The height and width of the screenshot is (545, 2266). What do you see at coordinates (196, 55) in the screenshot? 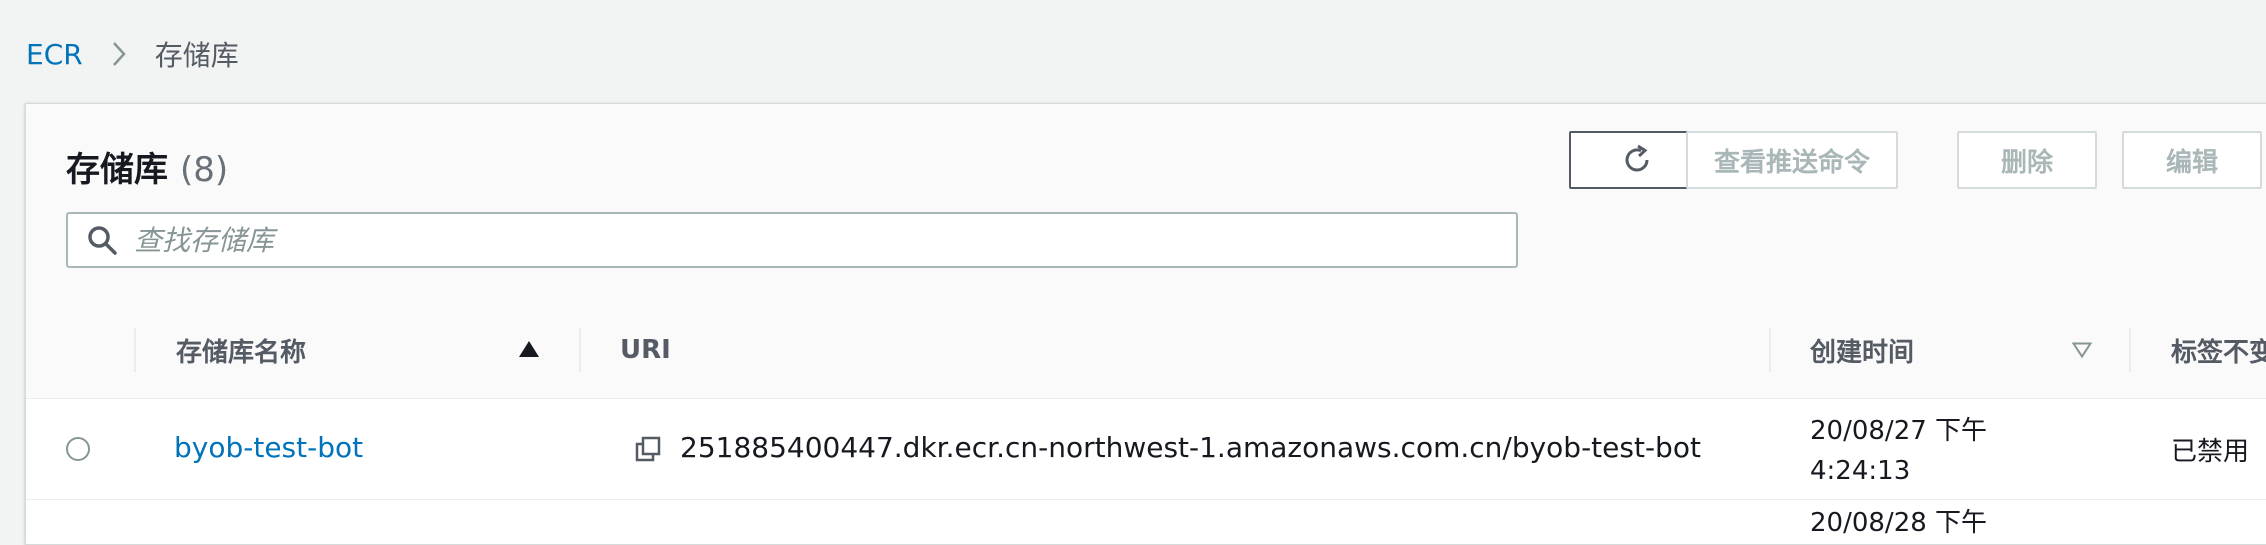
I see `breadcrumb-current: 存储库` at bounding box center [196, 55].